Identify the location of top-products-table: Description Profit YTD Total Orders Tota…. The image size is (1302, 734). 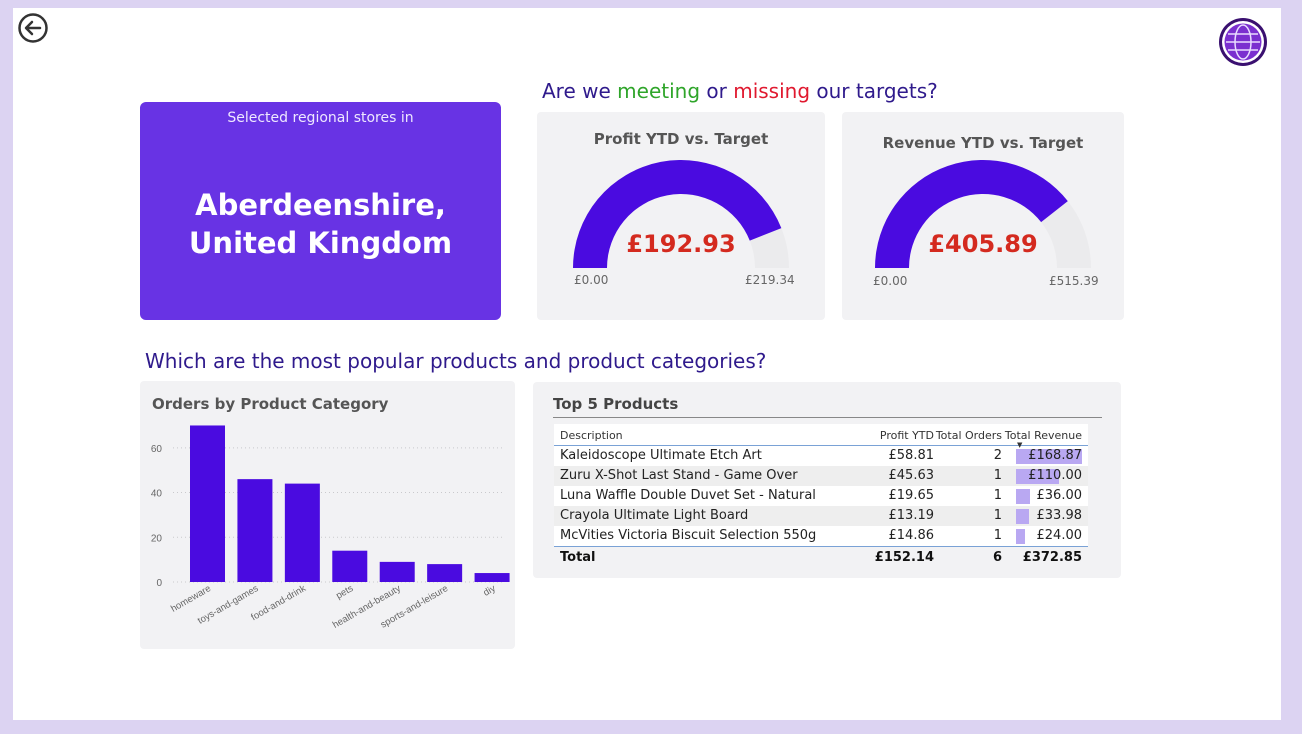
(821, 496).